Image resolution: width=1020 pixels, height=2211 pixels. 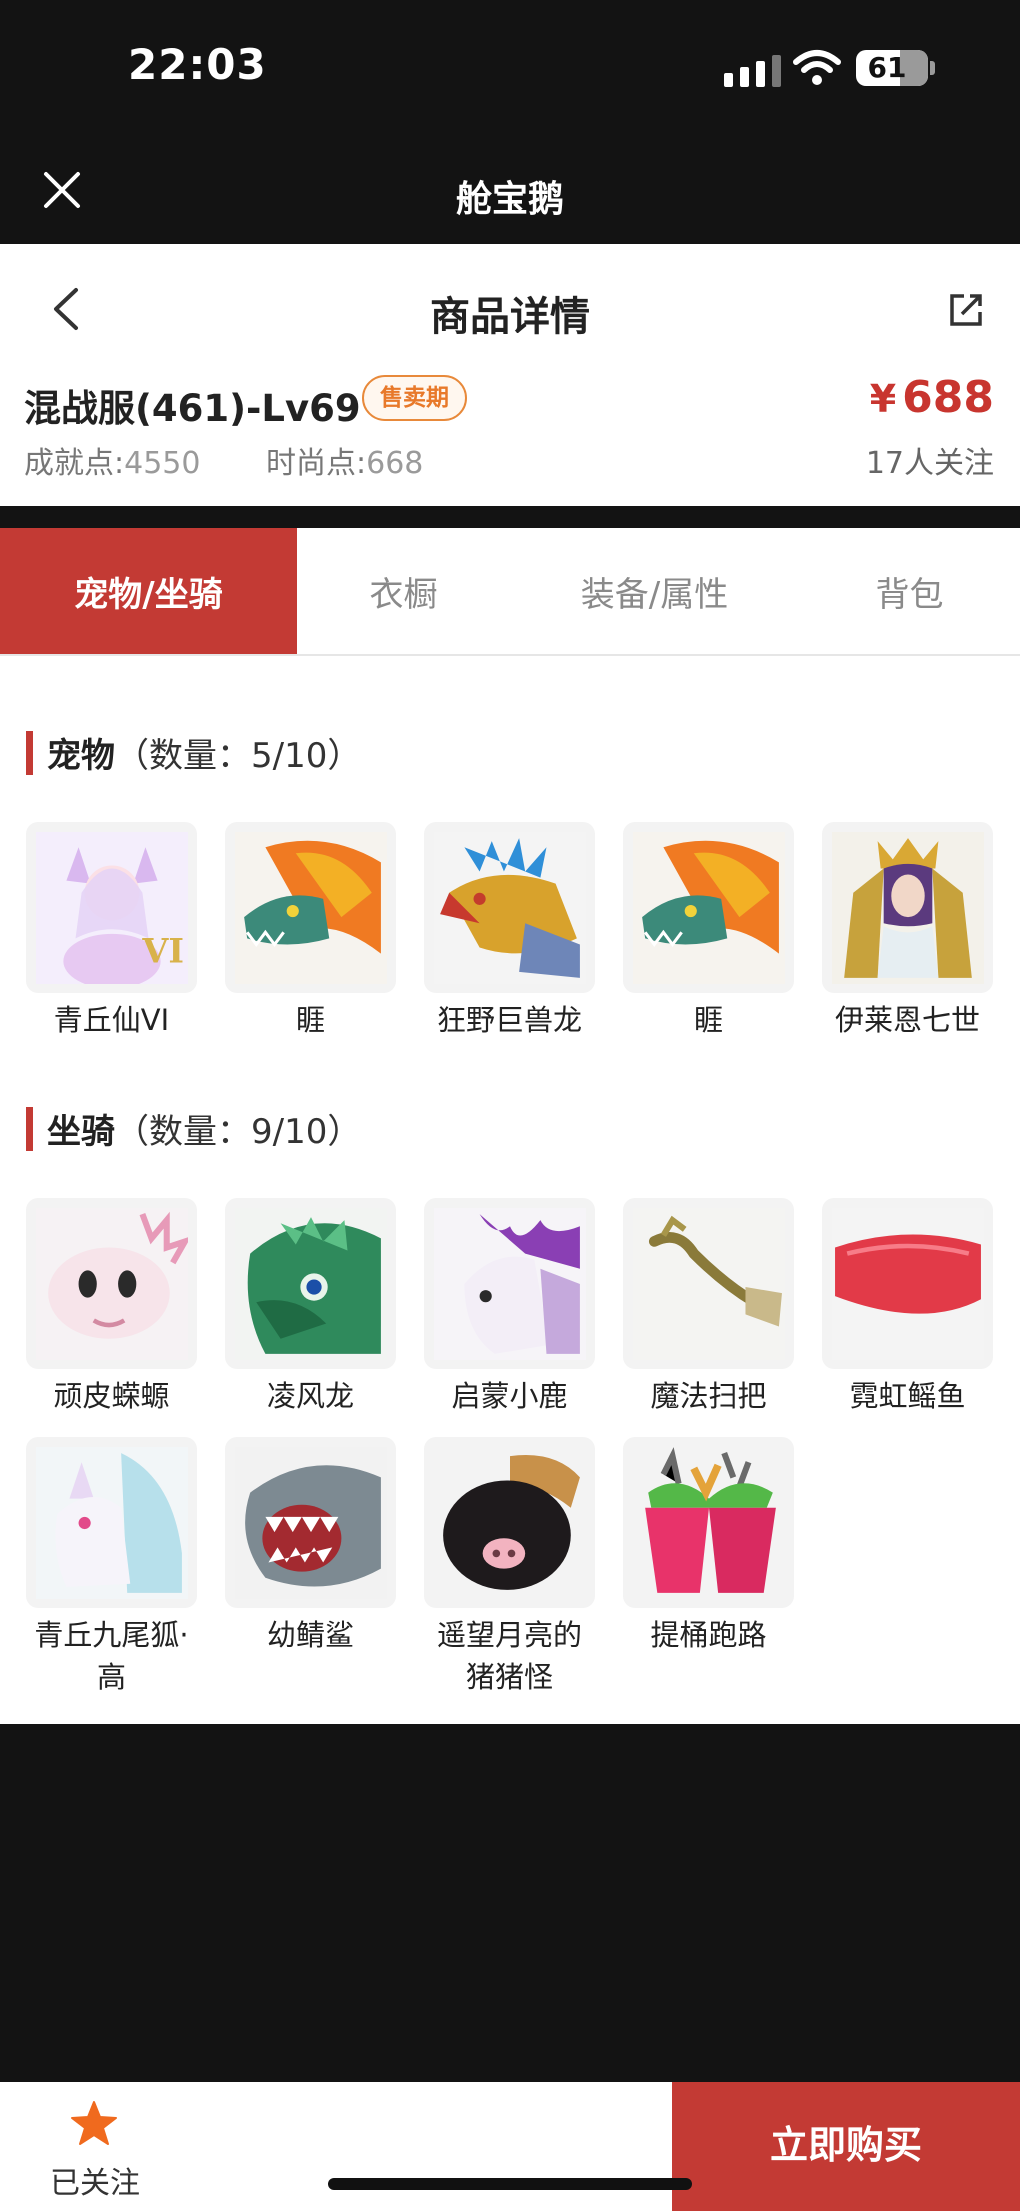 What do you see at coordinates (883, 399) in the screenshot?
I see `price-currency: ¥` at bounding box center [883, 399].